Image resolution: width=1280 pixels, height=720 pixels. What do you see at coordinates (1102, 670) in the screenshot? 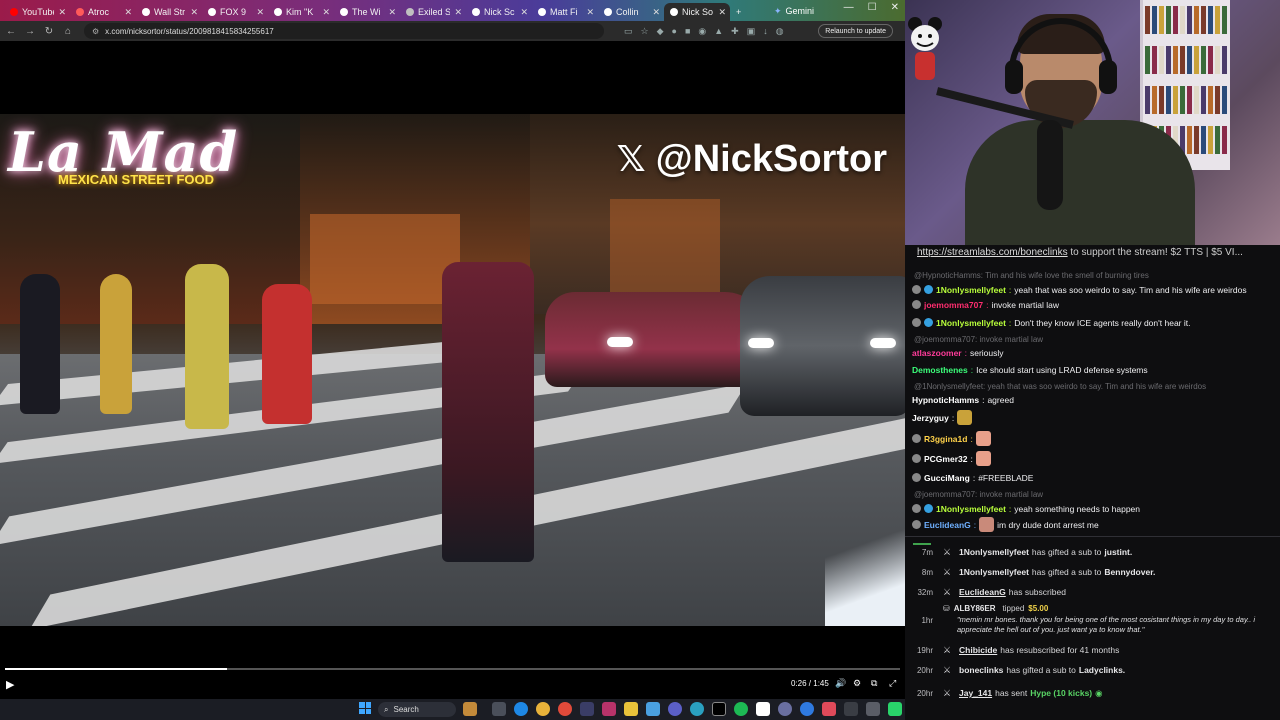
I see `event-target-user: Ladyclinks.` at bounding box center [1102, 670].